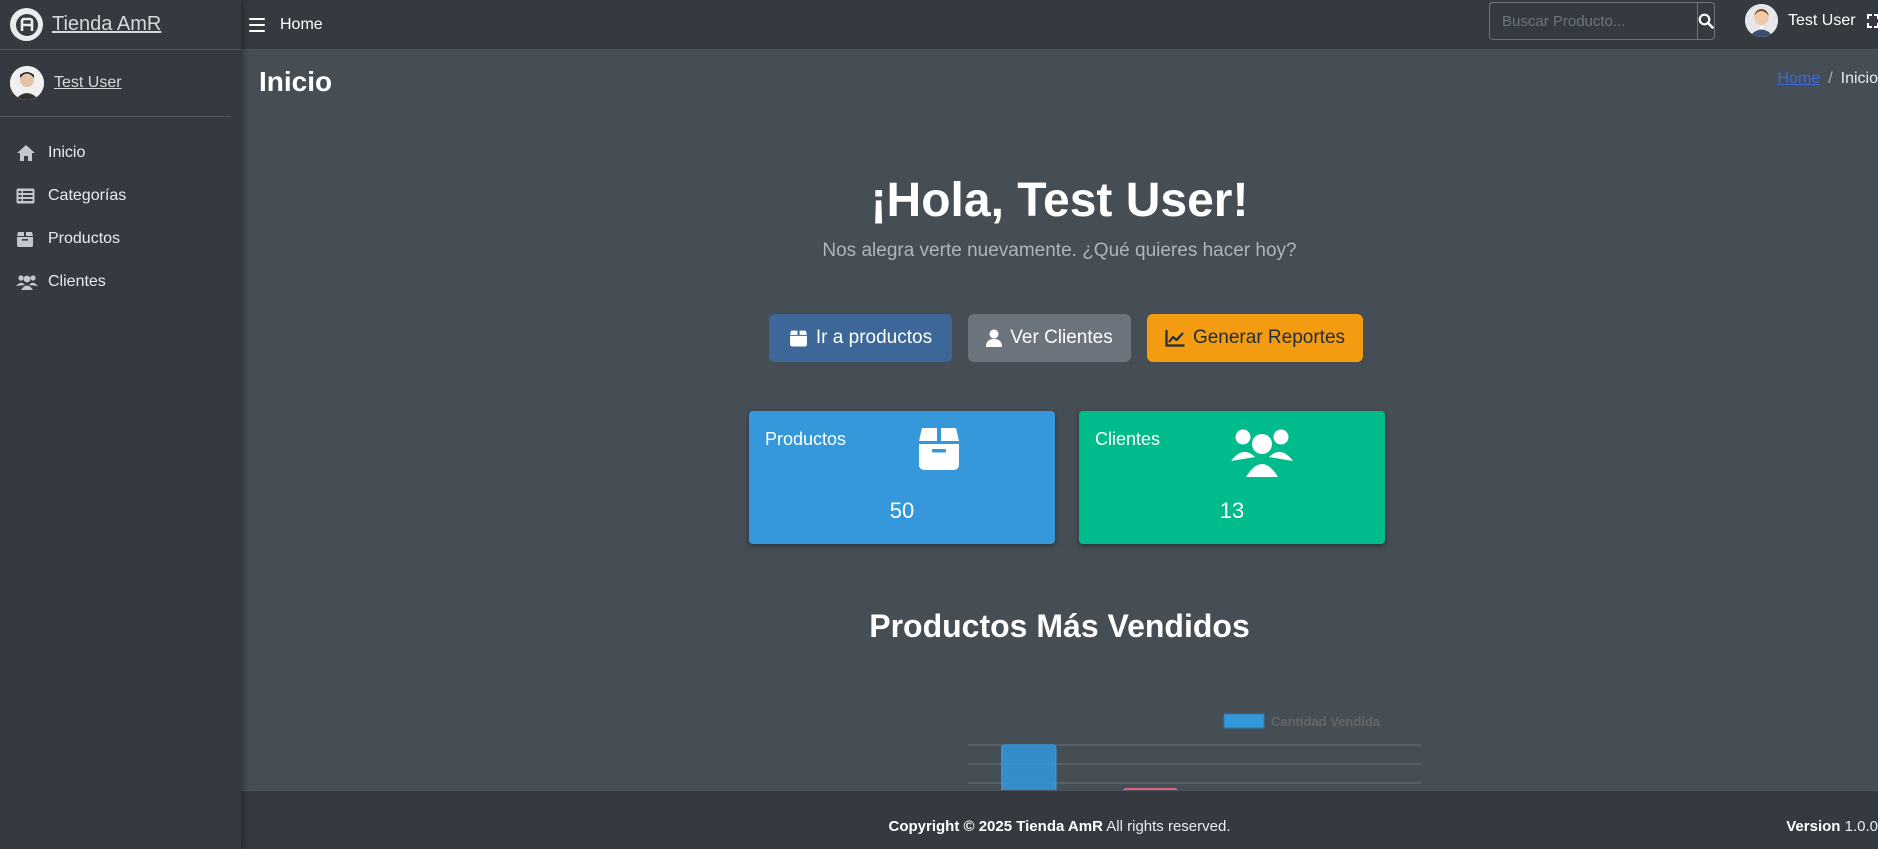 This screenshot has width=1878, height=849. What do you see at coordinates (77, 281) in the screenshot?
I see `sidebar-item-label: Clientes` at bounding box center [77, 281].